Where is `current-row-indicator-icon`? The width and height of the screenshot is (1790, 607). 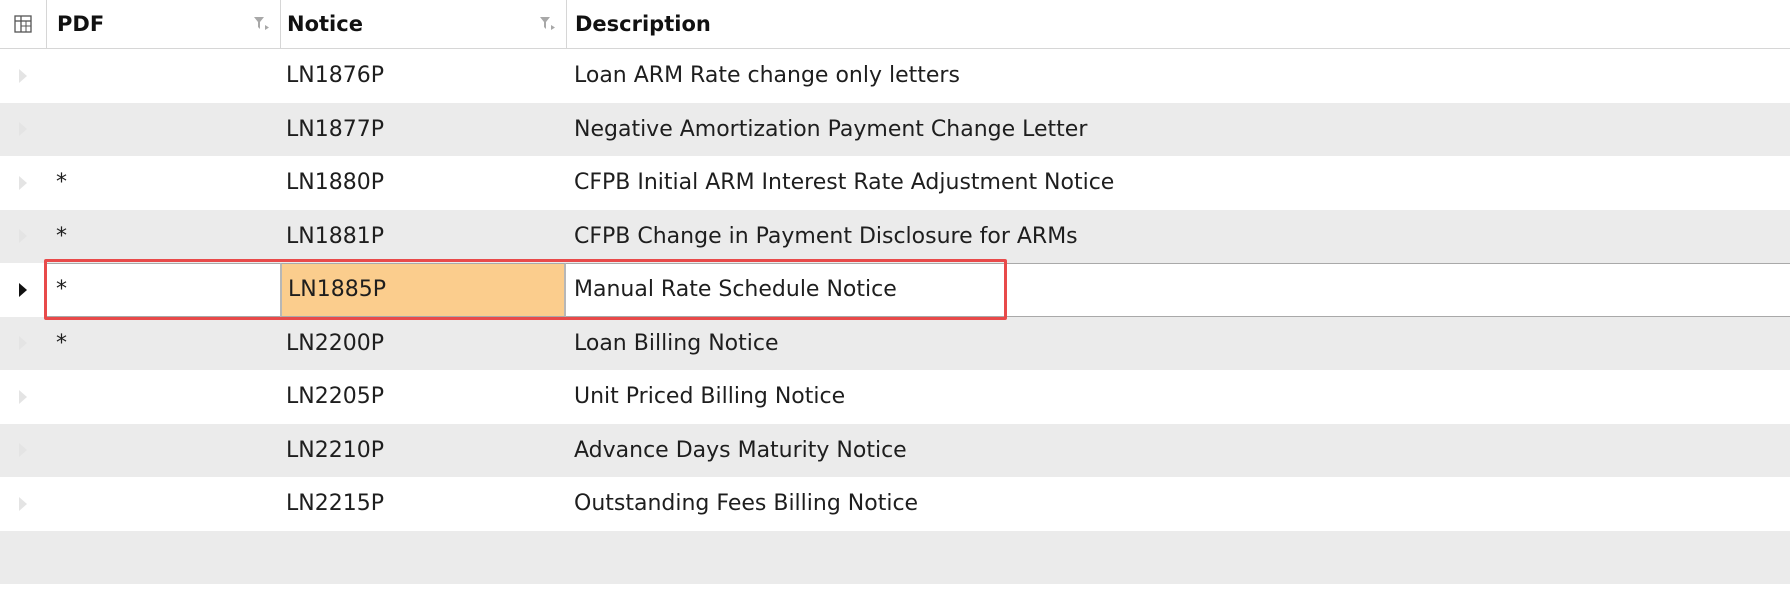
current-row-indicator-icon is located at coordinates (23, 289).